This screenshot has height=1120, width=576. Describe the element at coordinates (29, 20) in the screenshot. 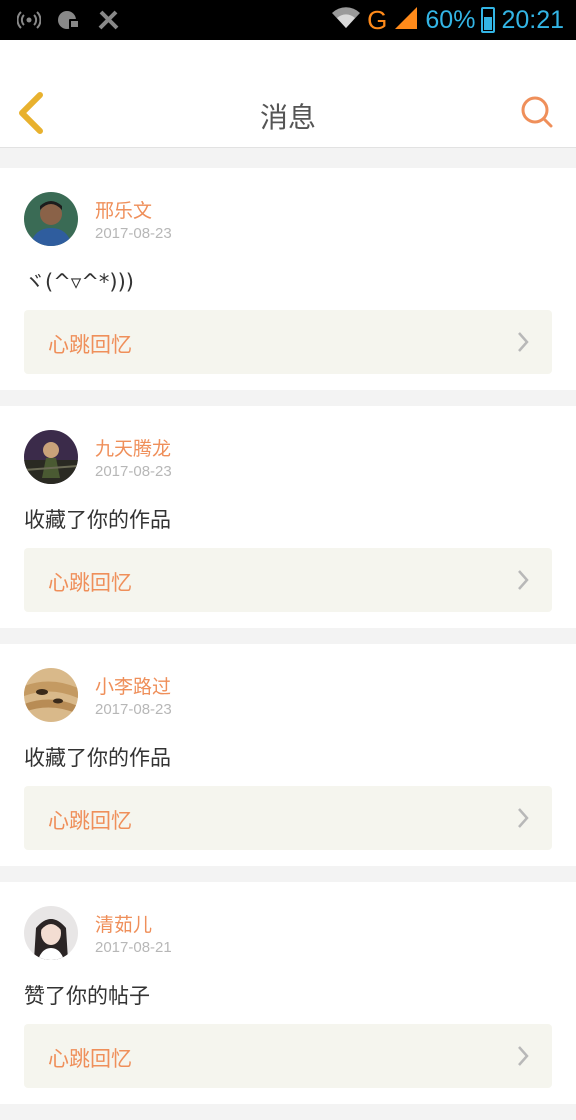

I see `wifi-hotspot-icon` at that location.